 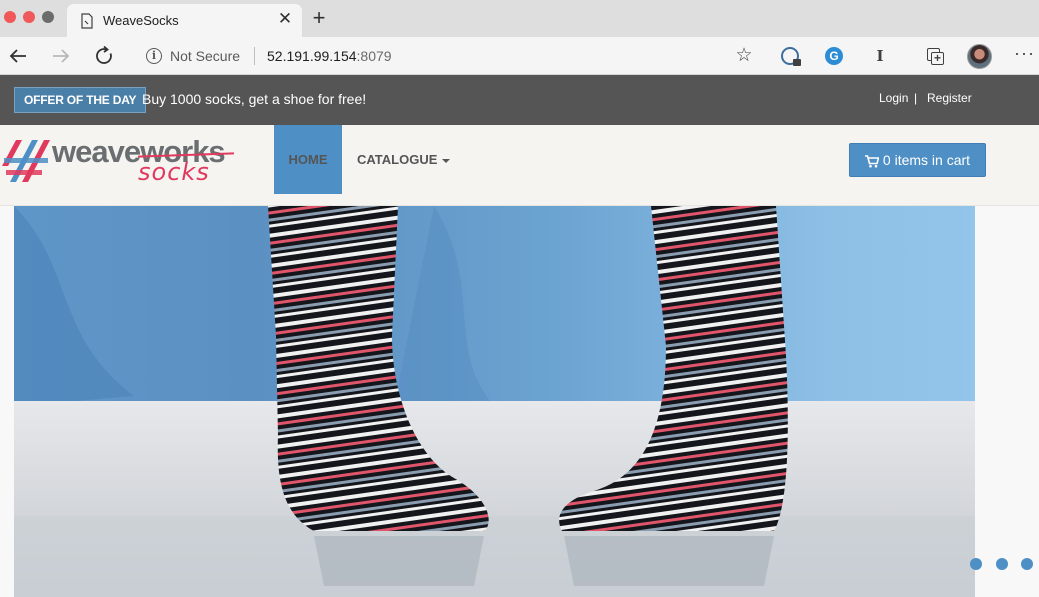 What do you see at coordinates (104, 56) in the screenshot?
I see `reload-icon` at bounding box center [104, 56].